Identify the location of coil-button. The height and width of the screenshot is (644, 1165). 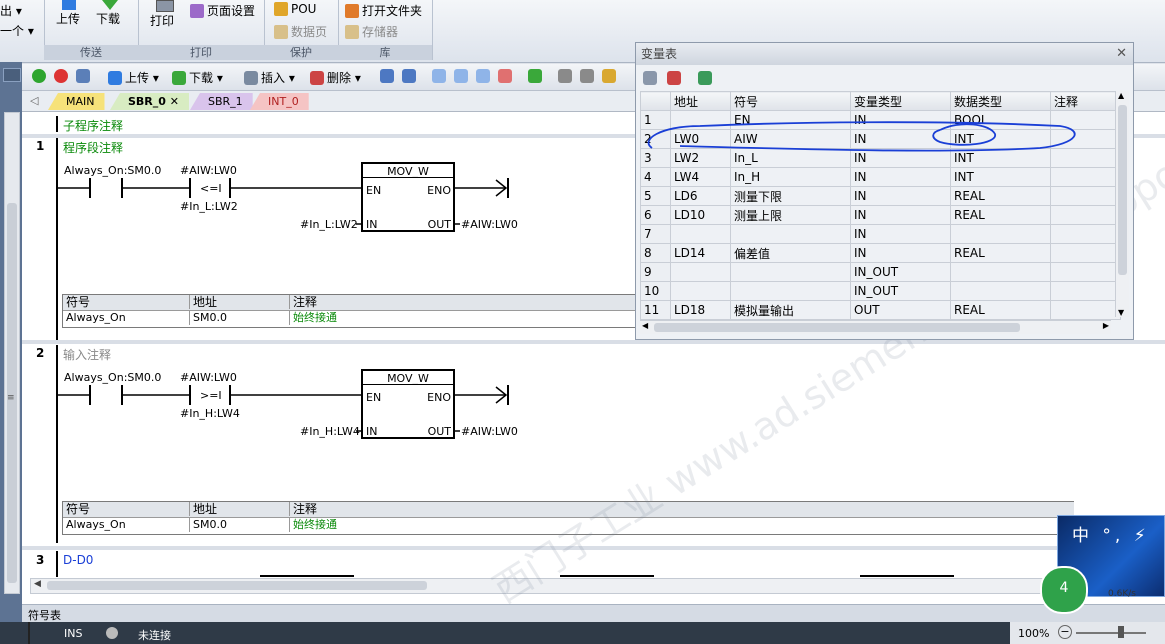
(462, 76).